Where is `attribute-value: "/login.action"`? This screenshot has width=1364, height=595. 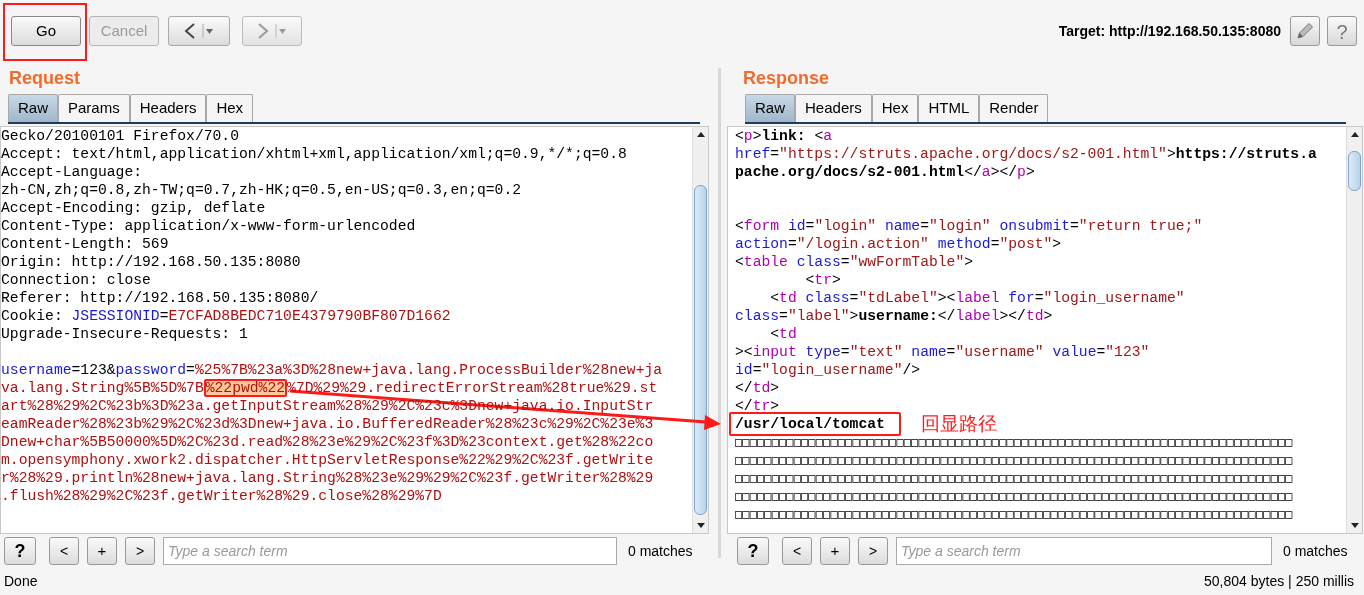
attribute-value: "/login.action" is located at coordinates (862, 244).